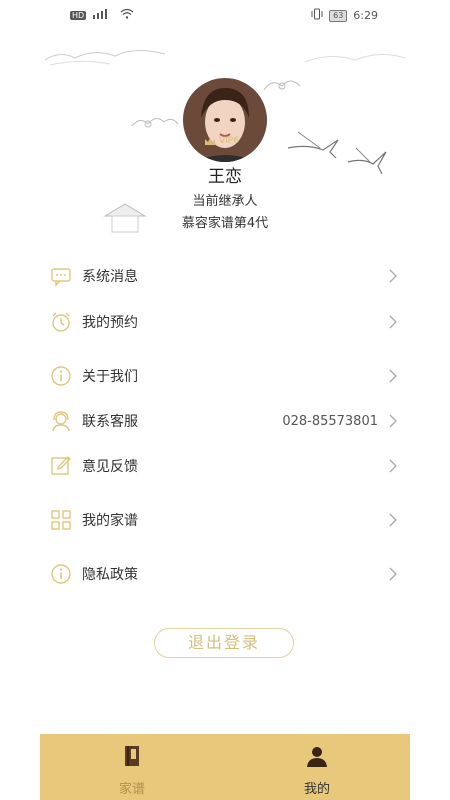 Image resolution: width=450 pixels, height=800 pixels. I want to click on user-icon, so click(317, 757).